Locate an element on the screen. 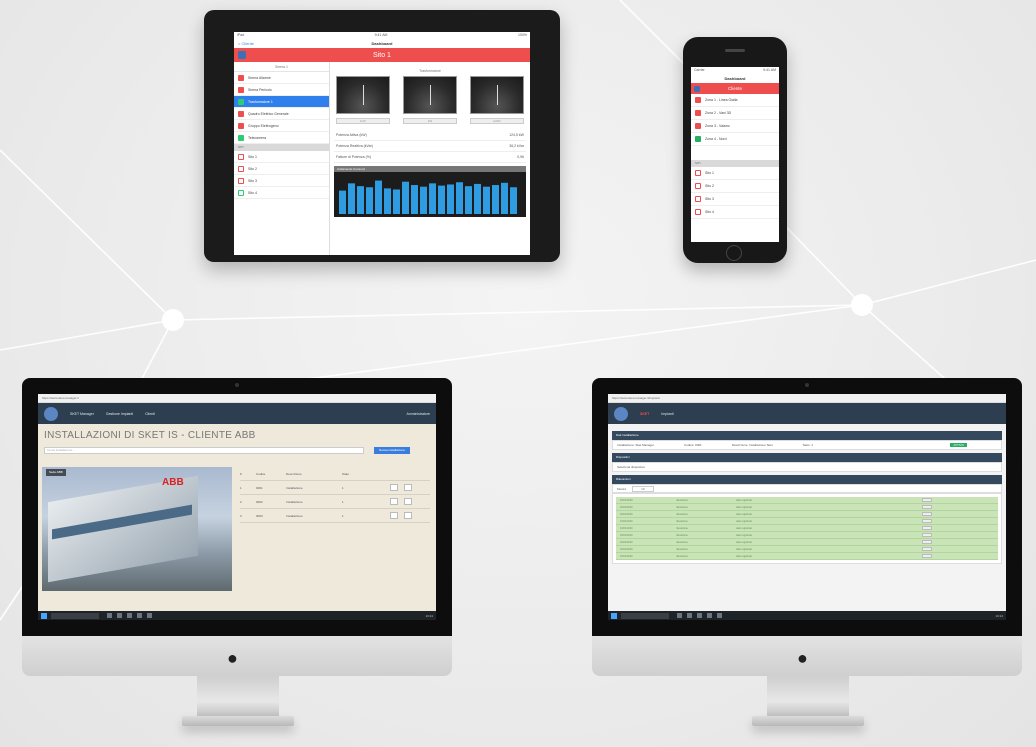  segment-control: Sirena 1 is located at coordinates (281, 67).